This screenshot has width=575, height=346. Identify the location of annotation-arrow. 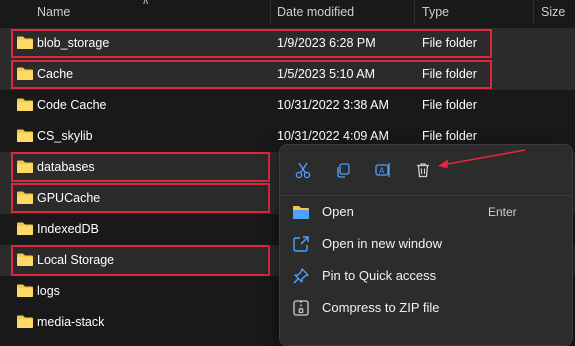
(482, 159).